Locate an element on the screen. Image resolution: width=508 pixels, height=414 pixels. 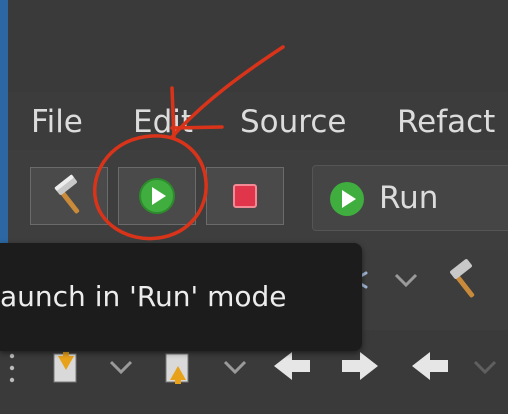
annotation-circle is located at coordinates (150, 187).